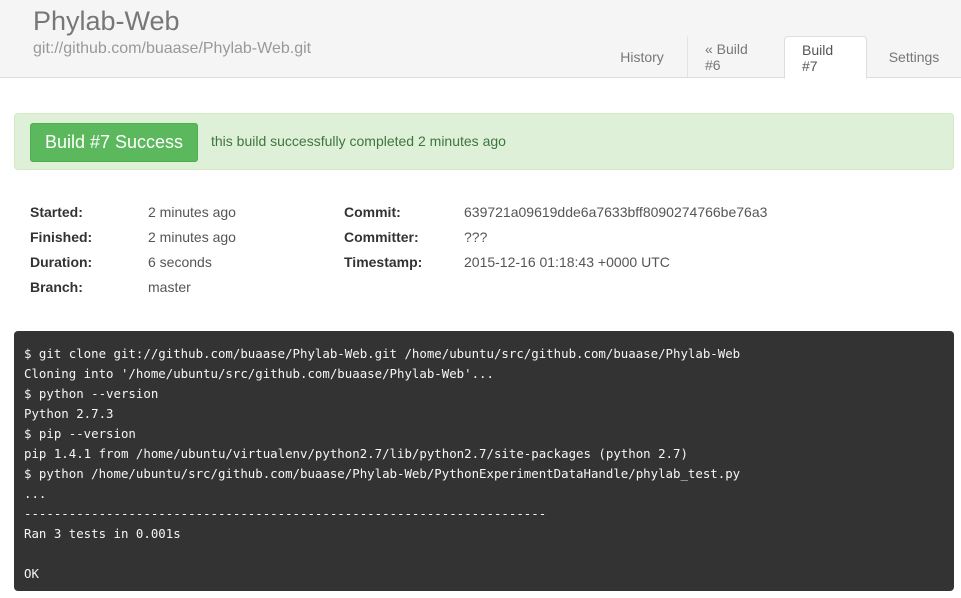 The height and width of the screenshot is (598, 961). Describe the element at coordinates (372, 212) in the screenshot. I see `commit-label: Commit:` at that location.